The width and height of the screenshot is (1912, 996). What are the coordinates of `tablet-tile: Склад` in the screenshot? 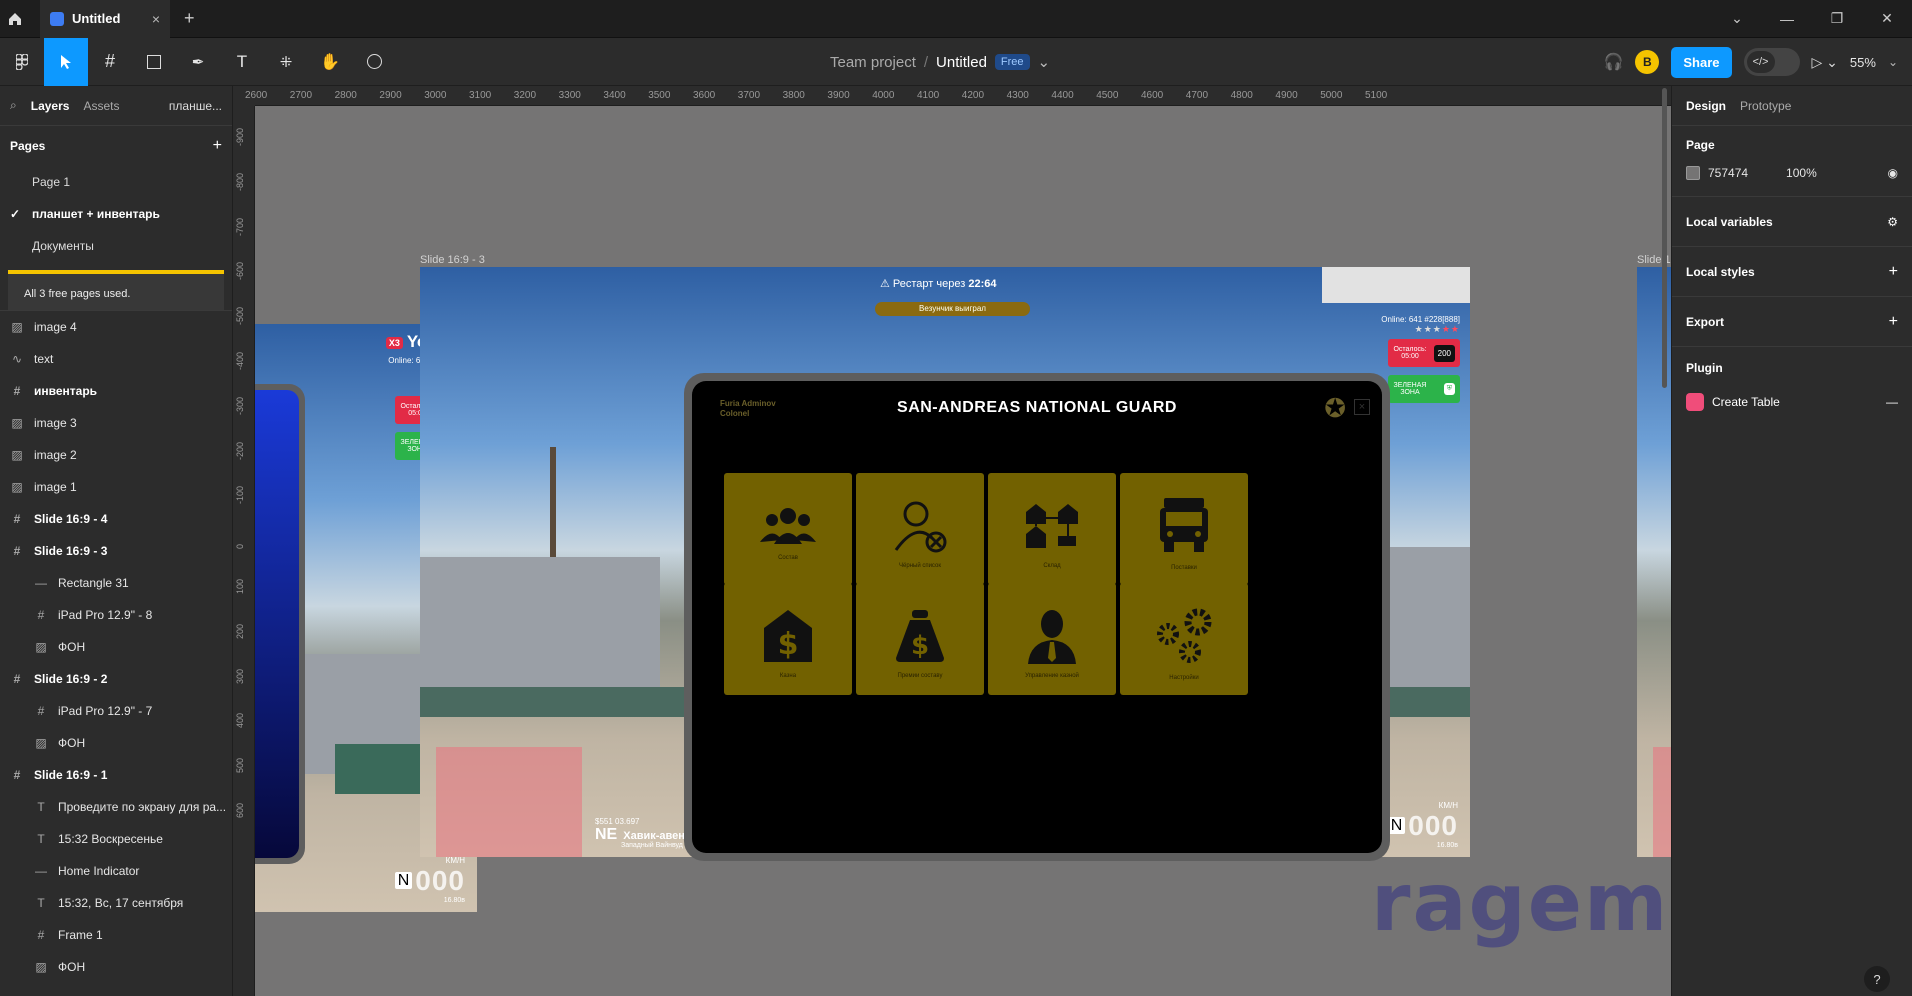 It's located at (1052, 529).